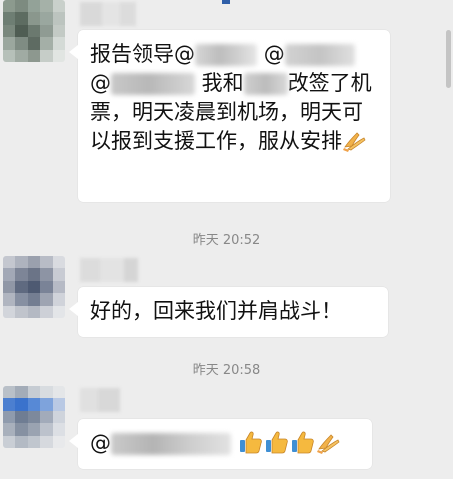 This screenshot has width=453, height=479. I want to click on top-edge-marker, so click(226, 2).